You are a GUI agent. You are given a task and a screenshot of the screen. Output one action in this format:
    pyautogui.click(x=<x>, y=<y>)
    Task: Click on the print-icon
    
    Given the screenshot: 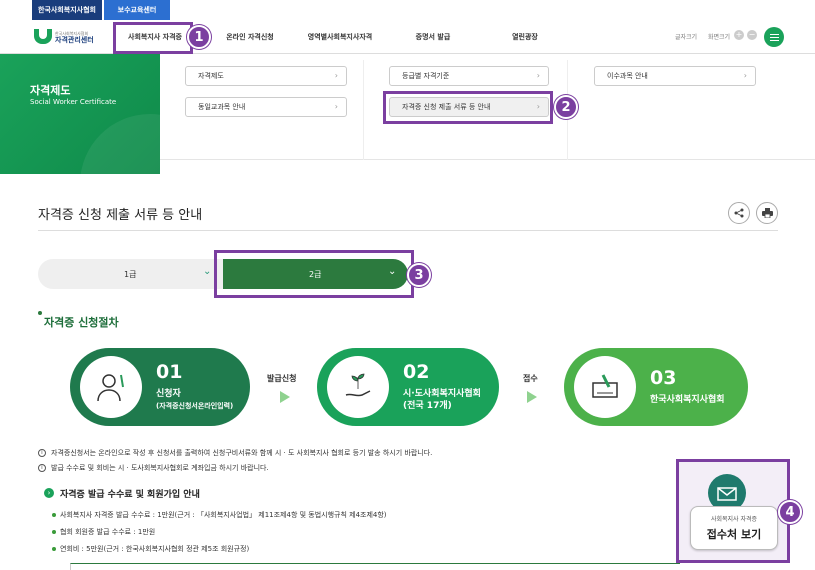 What is the action you would take?
    pyautogui.click(x=767, y=213)
    